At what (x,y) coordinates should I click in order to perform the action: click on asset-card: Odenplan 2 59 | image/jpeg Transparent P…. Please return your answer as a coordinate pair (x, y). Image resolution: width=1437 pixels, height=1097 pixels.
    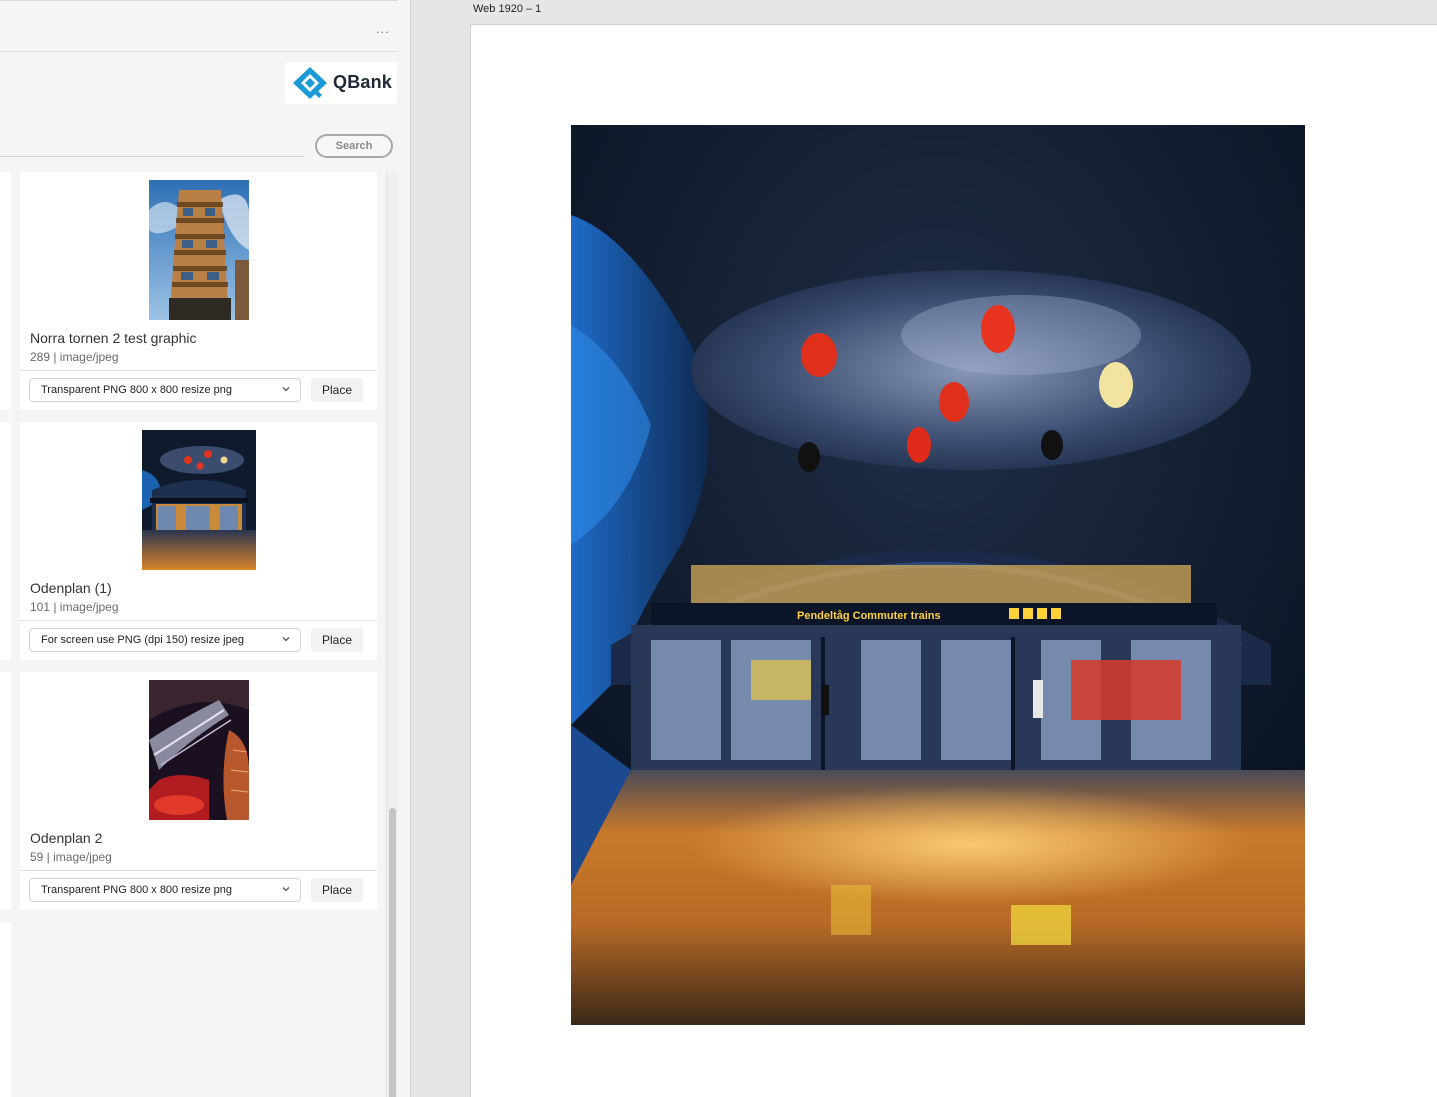
    Looking at the image, I should click on (198, 791).